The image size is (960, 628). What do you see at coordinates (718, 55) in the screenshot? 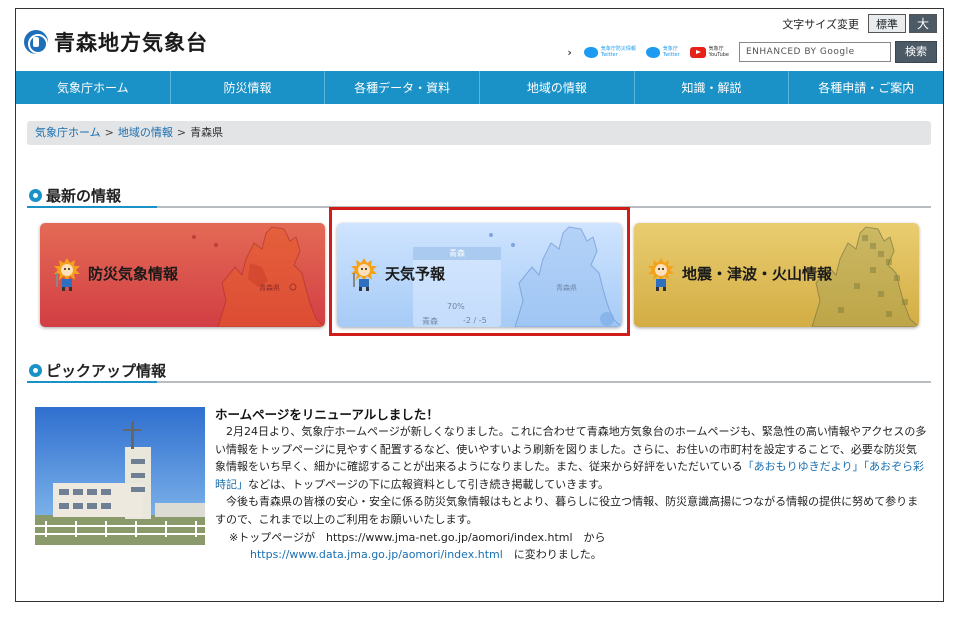
I see `sns-sub: YouTube` at bounding box center [718, 55].